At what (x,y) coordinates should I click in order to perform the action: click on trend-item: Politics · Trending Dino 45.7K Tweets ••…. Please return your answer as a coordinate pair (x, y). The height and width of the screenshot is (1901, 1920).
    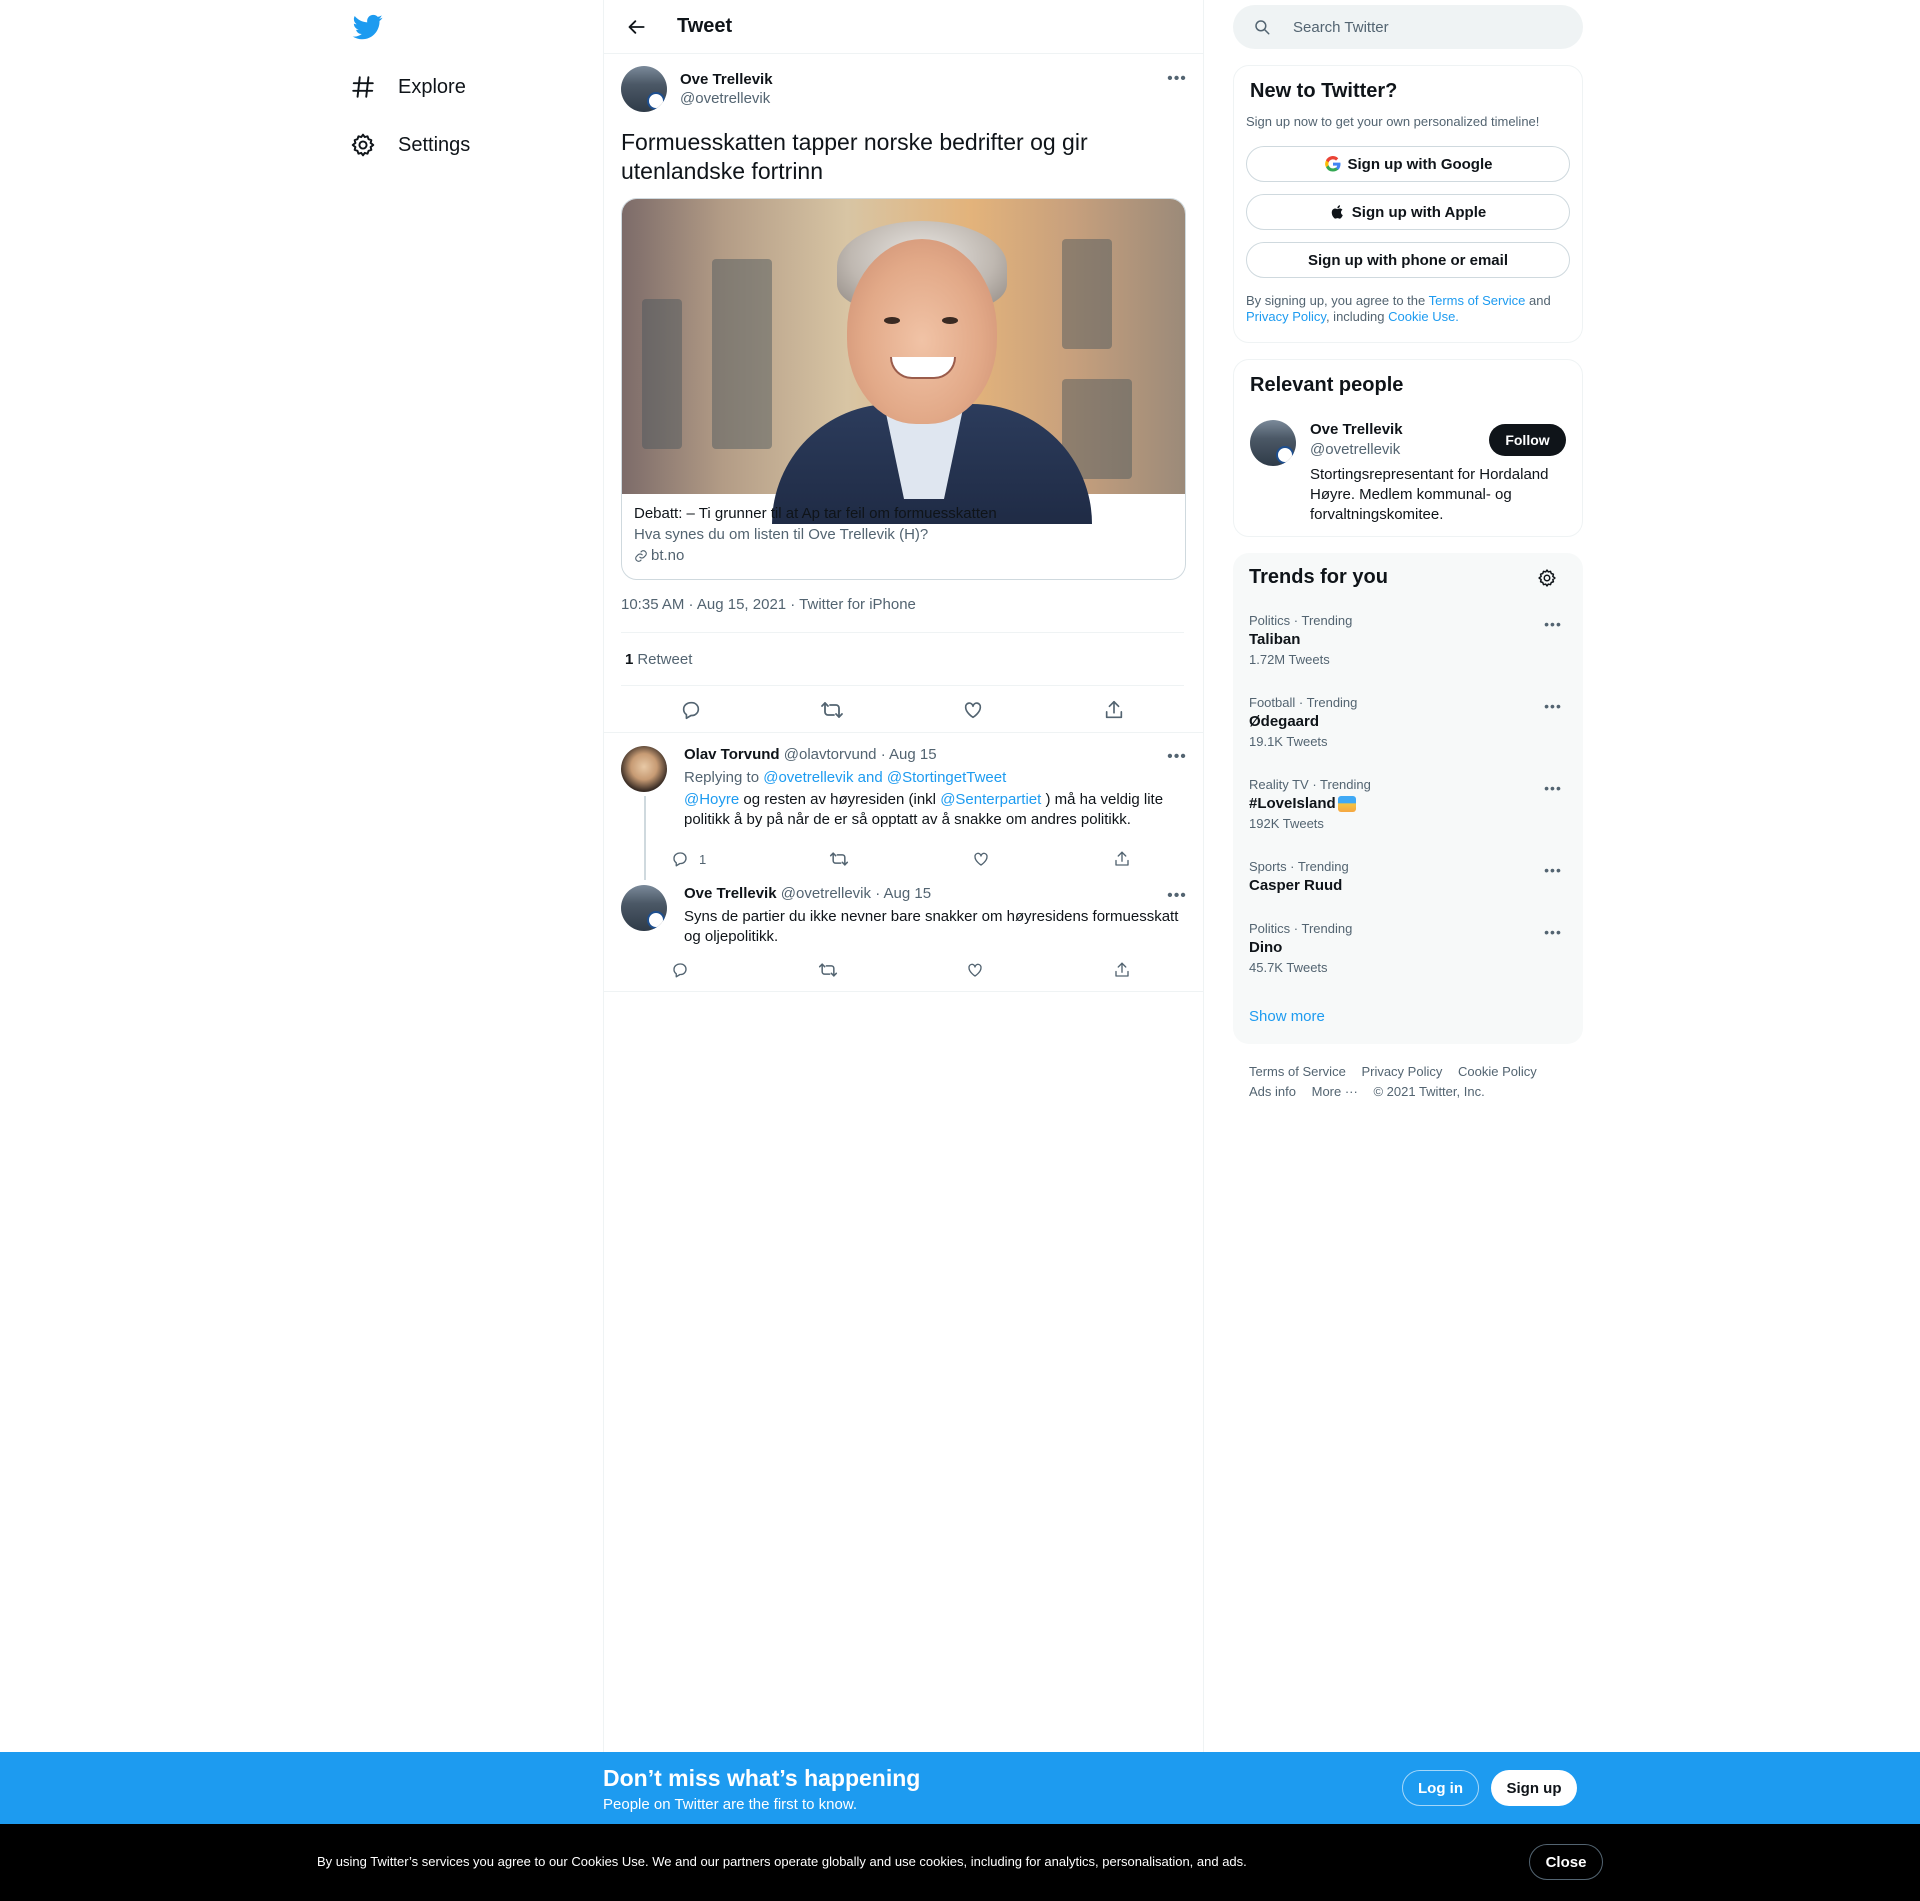
    Looking at the image, I should click on (1408, 948).